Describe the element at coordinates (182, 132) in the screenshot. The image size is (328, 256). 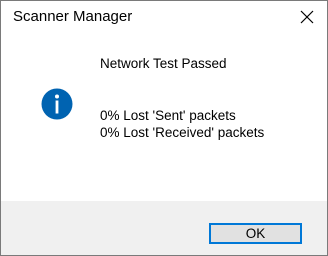
I see `message-line-received: 0% Lost 'Received' packets` at that location.